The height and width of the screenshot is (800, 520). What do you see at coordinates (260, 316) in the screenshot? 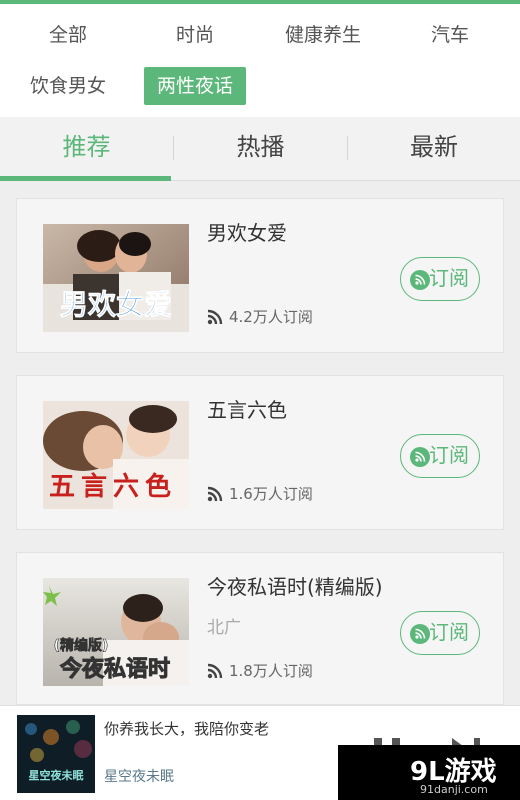
I see `subscriber-count: 4.2万人订阅` at bounding box center [260, 316].